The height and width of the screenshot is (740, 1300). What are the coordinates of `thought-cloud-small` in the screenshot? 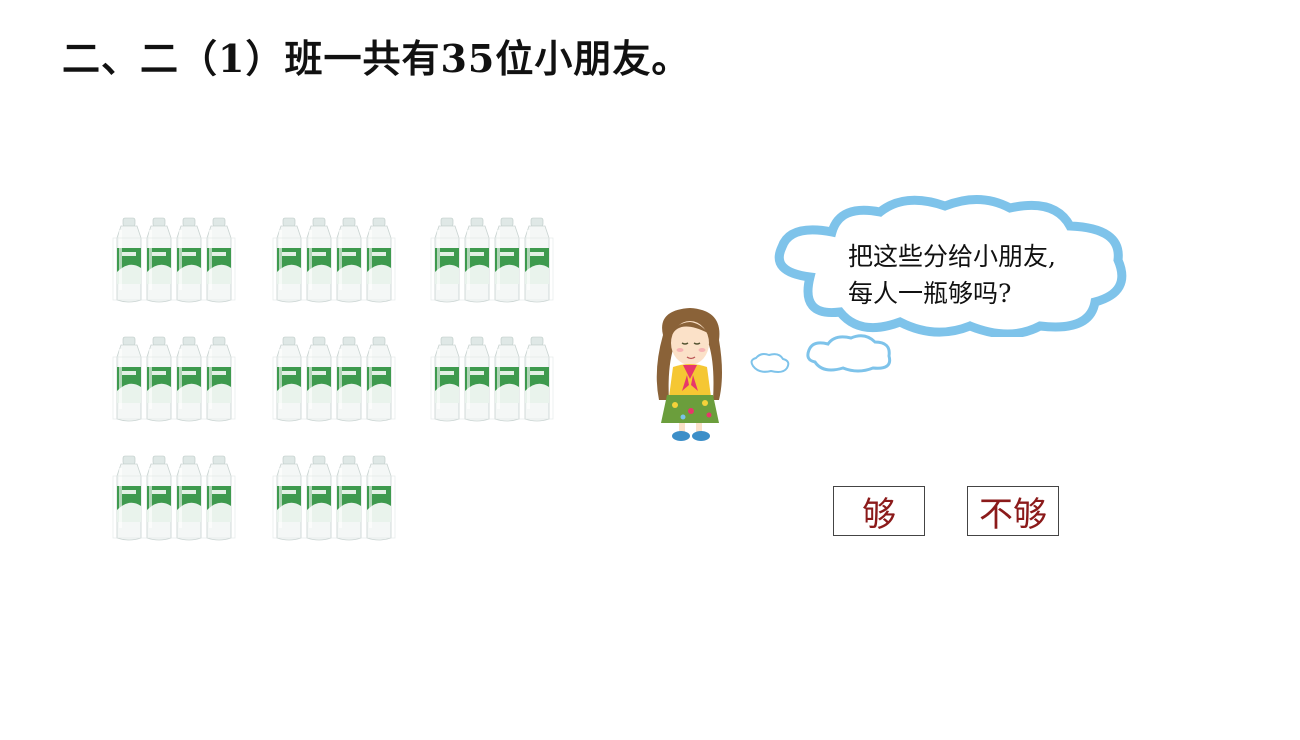 It's located at (849, 353).